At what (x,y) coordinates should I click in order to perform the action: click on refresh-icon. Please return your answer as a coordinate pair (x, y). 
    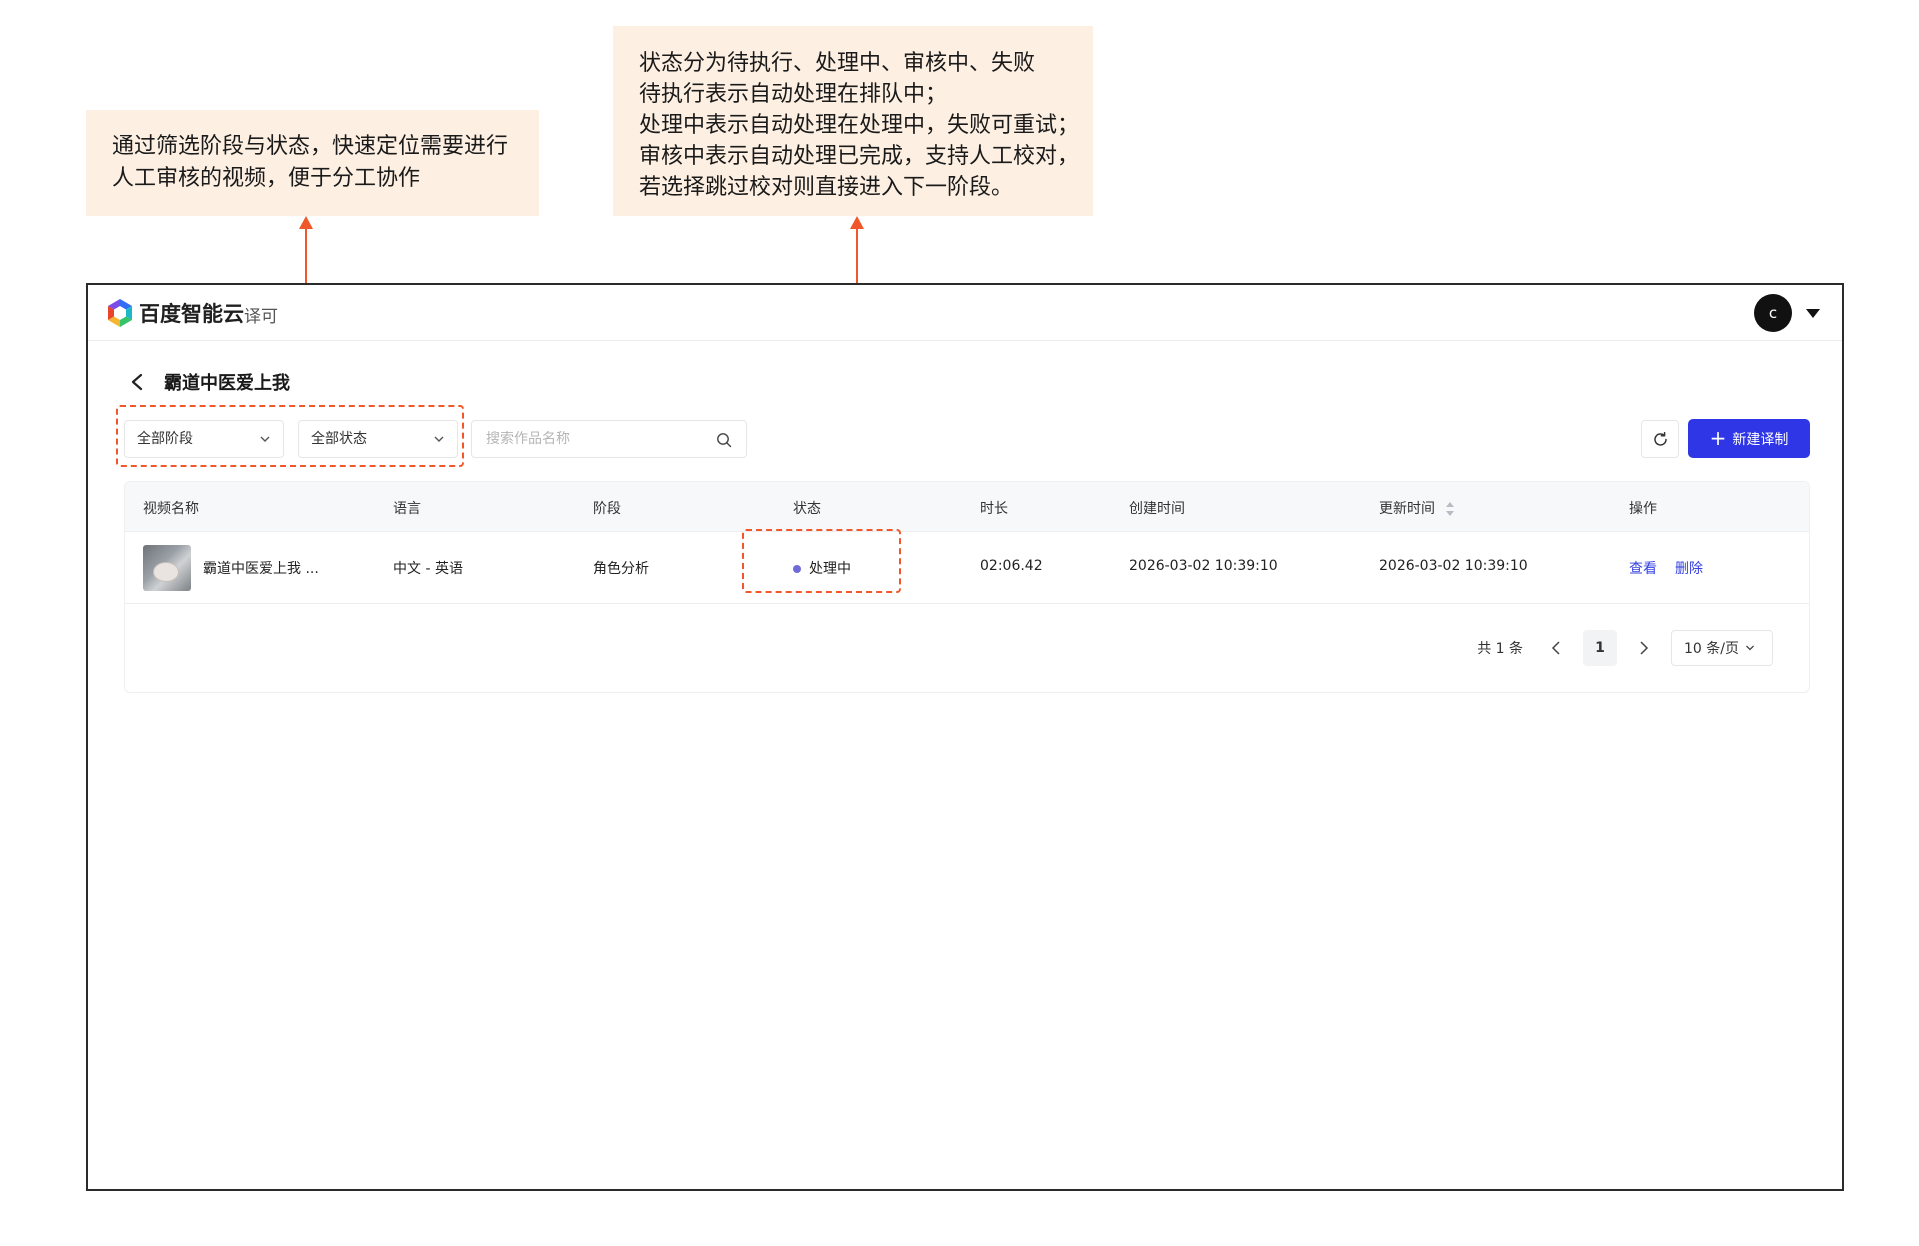
    Looking at the image, I should click on (1660, 438).